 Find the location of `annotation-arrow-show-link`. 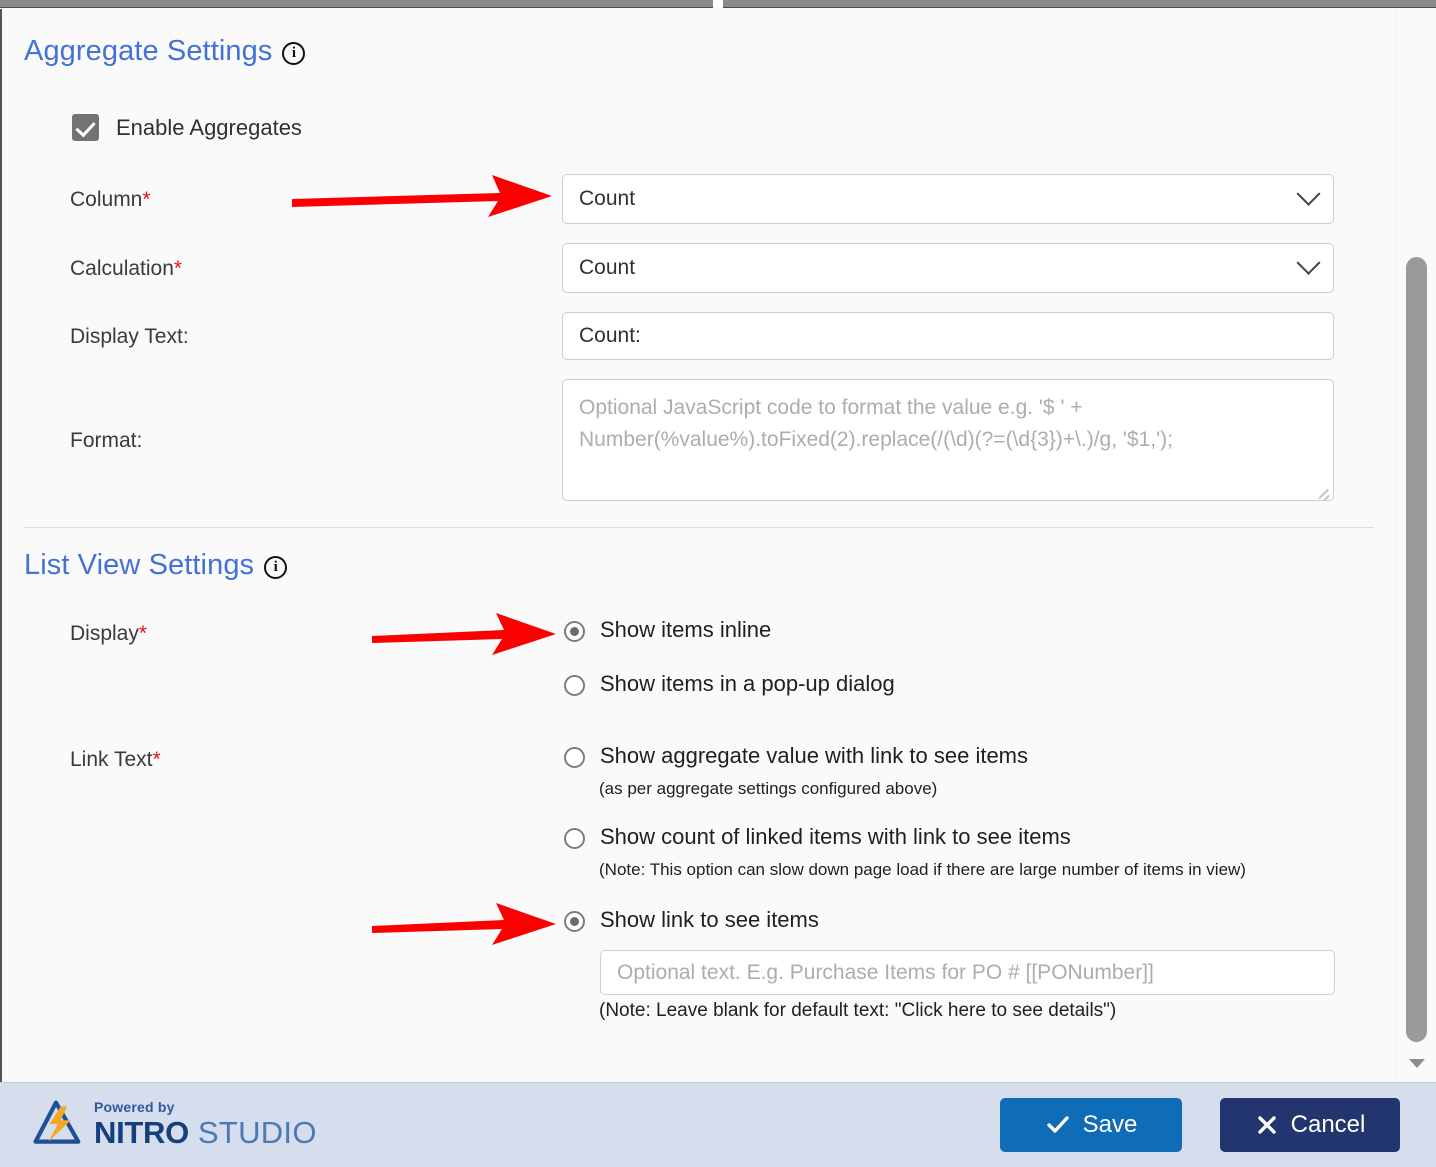

annotation-arrow-show-link is located at coordinates (464, 924).